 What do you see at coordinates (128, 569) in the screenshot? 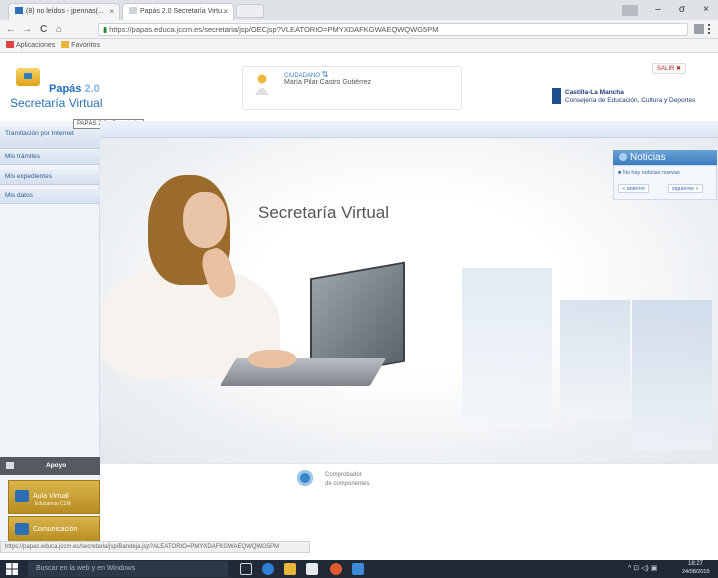
I see `taskbar-search-input: Buscar en la web y en Windows` at bounding box center [128, 569].